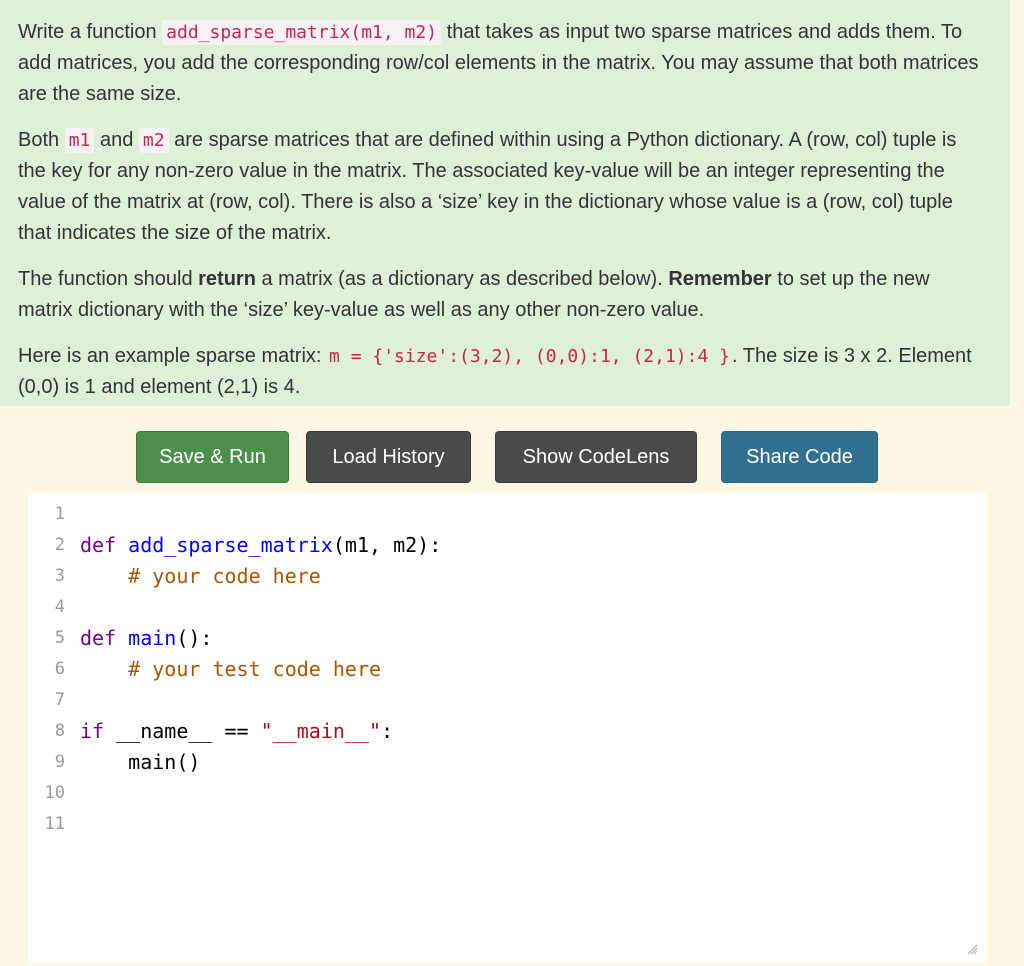 The image size is (1024, 966). What do you see at coordinates (59, 576) in the screenshot?
I see `line-number: 3` at bounding box center [59, 576].